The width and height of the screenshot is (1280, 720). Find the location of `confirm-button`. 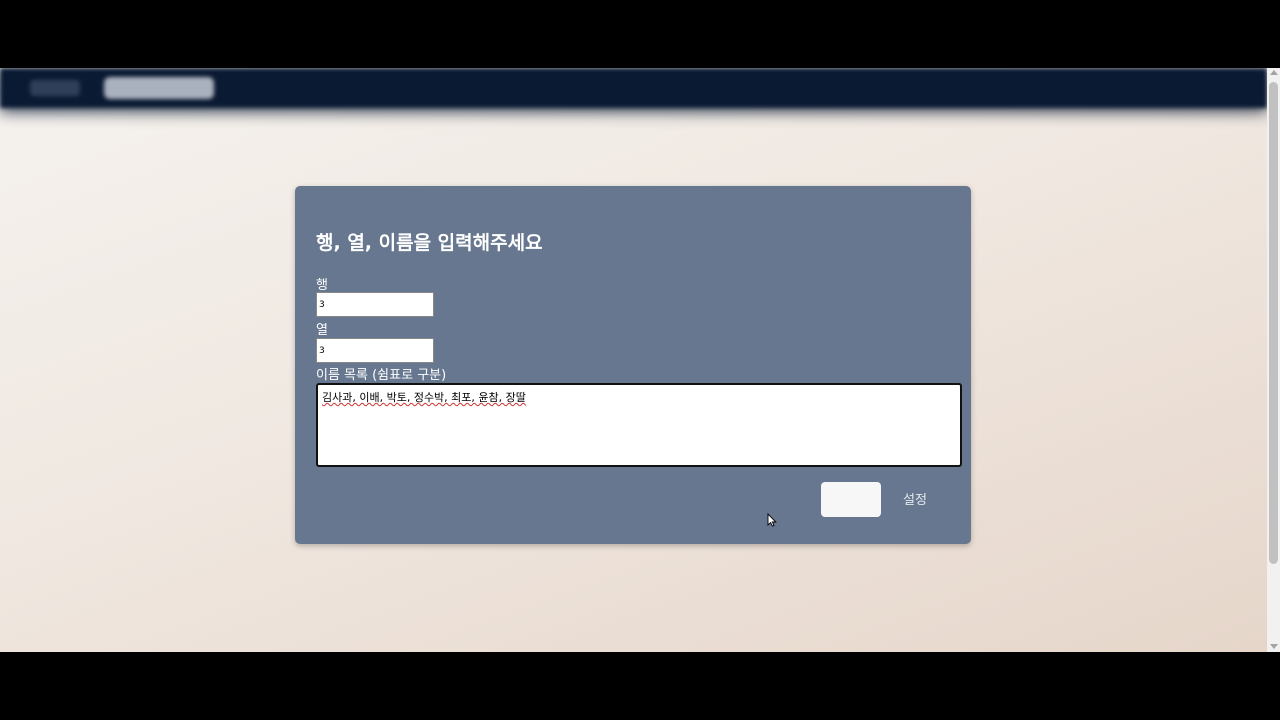

confirm-button is located at coordinates (851, 499).